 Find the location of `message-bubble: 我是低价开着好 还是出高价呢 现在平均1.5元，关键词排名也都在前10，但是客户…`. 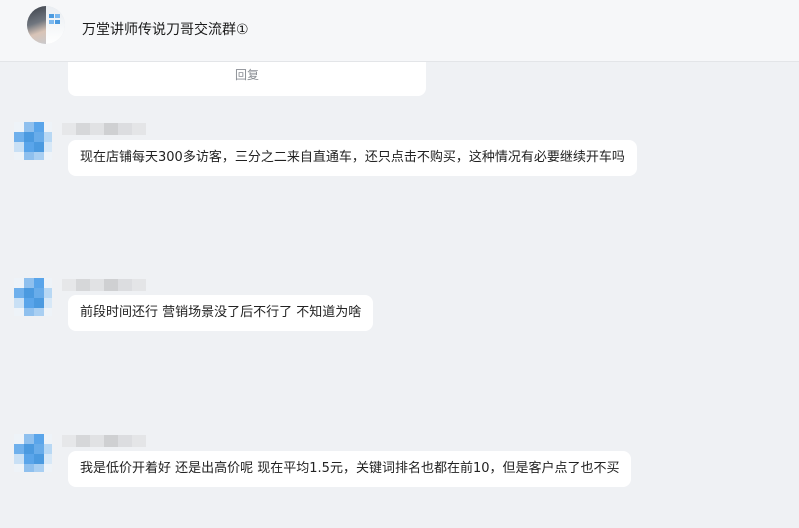

message-bubble: 我是低价开着好 还是出高价呢 现在平均1.5元，关键词排名也都在前10，但是客户… is located at coordinates (350, 469).